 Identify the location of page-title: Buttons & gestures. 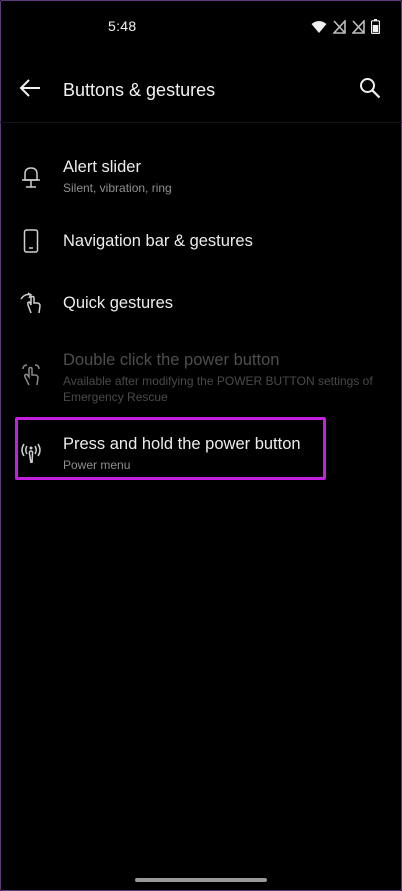
(139, 90).